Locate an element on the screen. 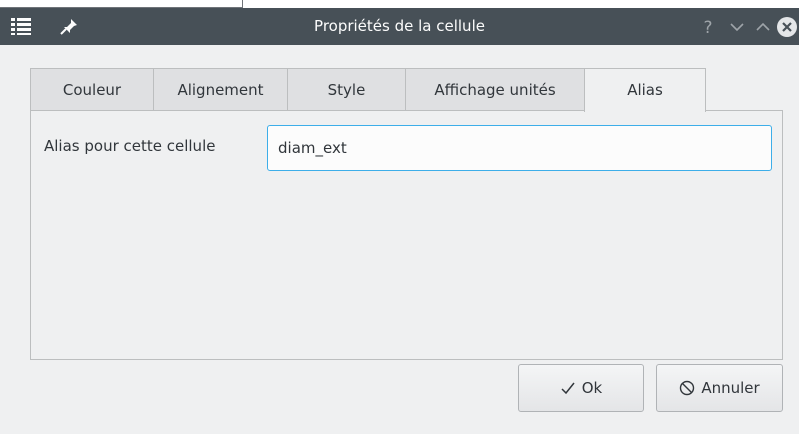 Image resolution: width=799 pixels, height=434 pixels. help-icon: ? is located at coordinates (708, 27).